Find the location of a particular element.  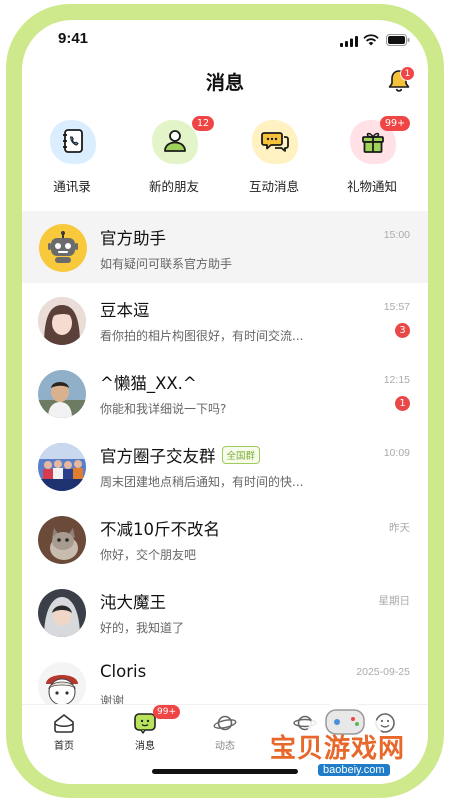

conversation-name: 官方圈子交友群 全国群 is located at coordinates (180, 455).